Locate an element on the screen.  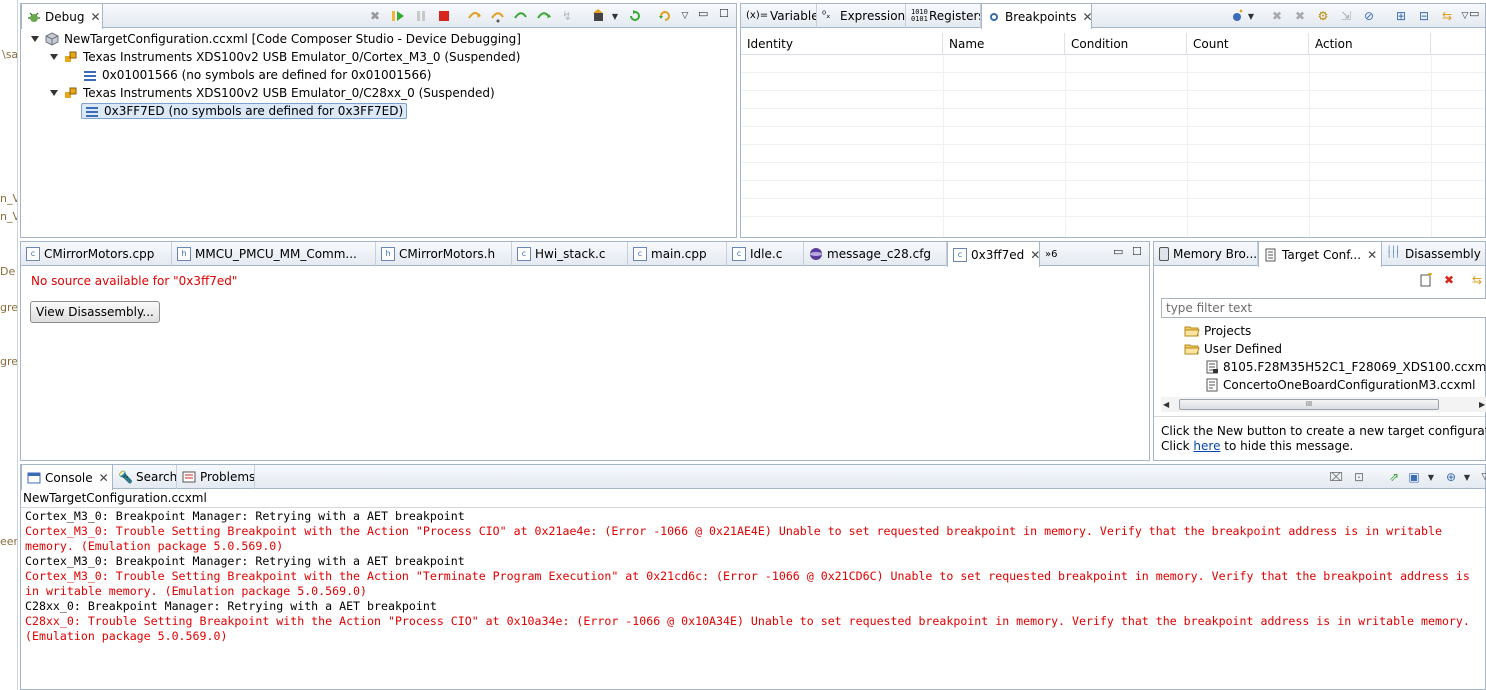
hide-message-link: here is located at coordinates (1206, 446).